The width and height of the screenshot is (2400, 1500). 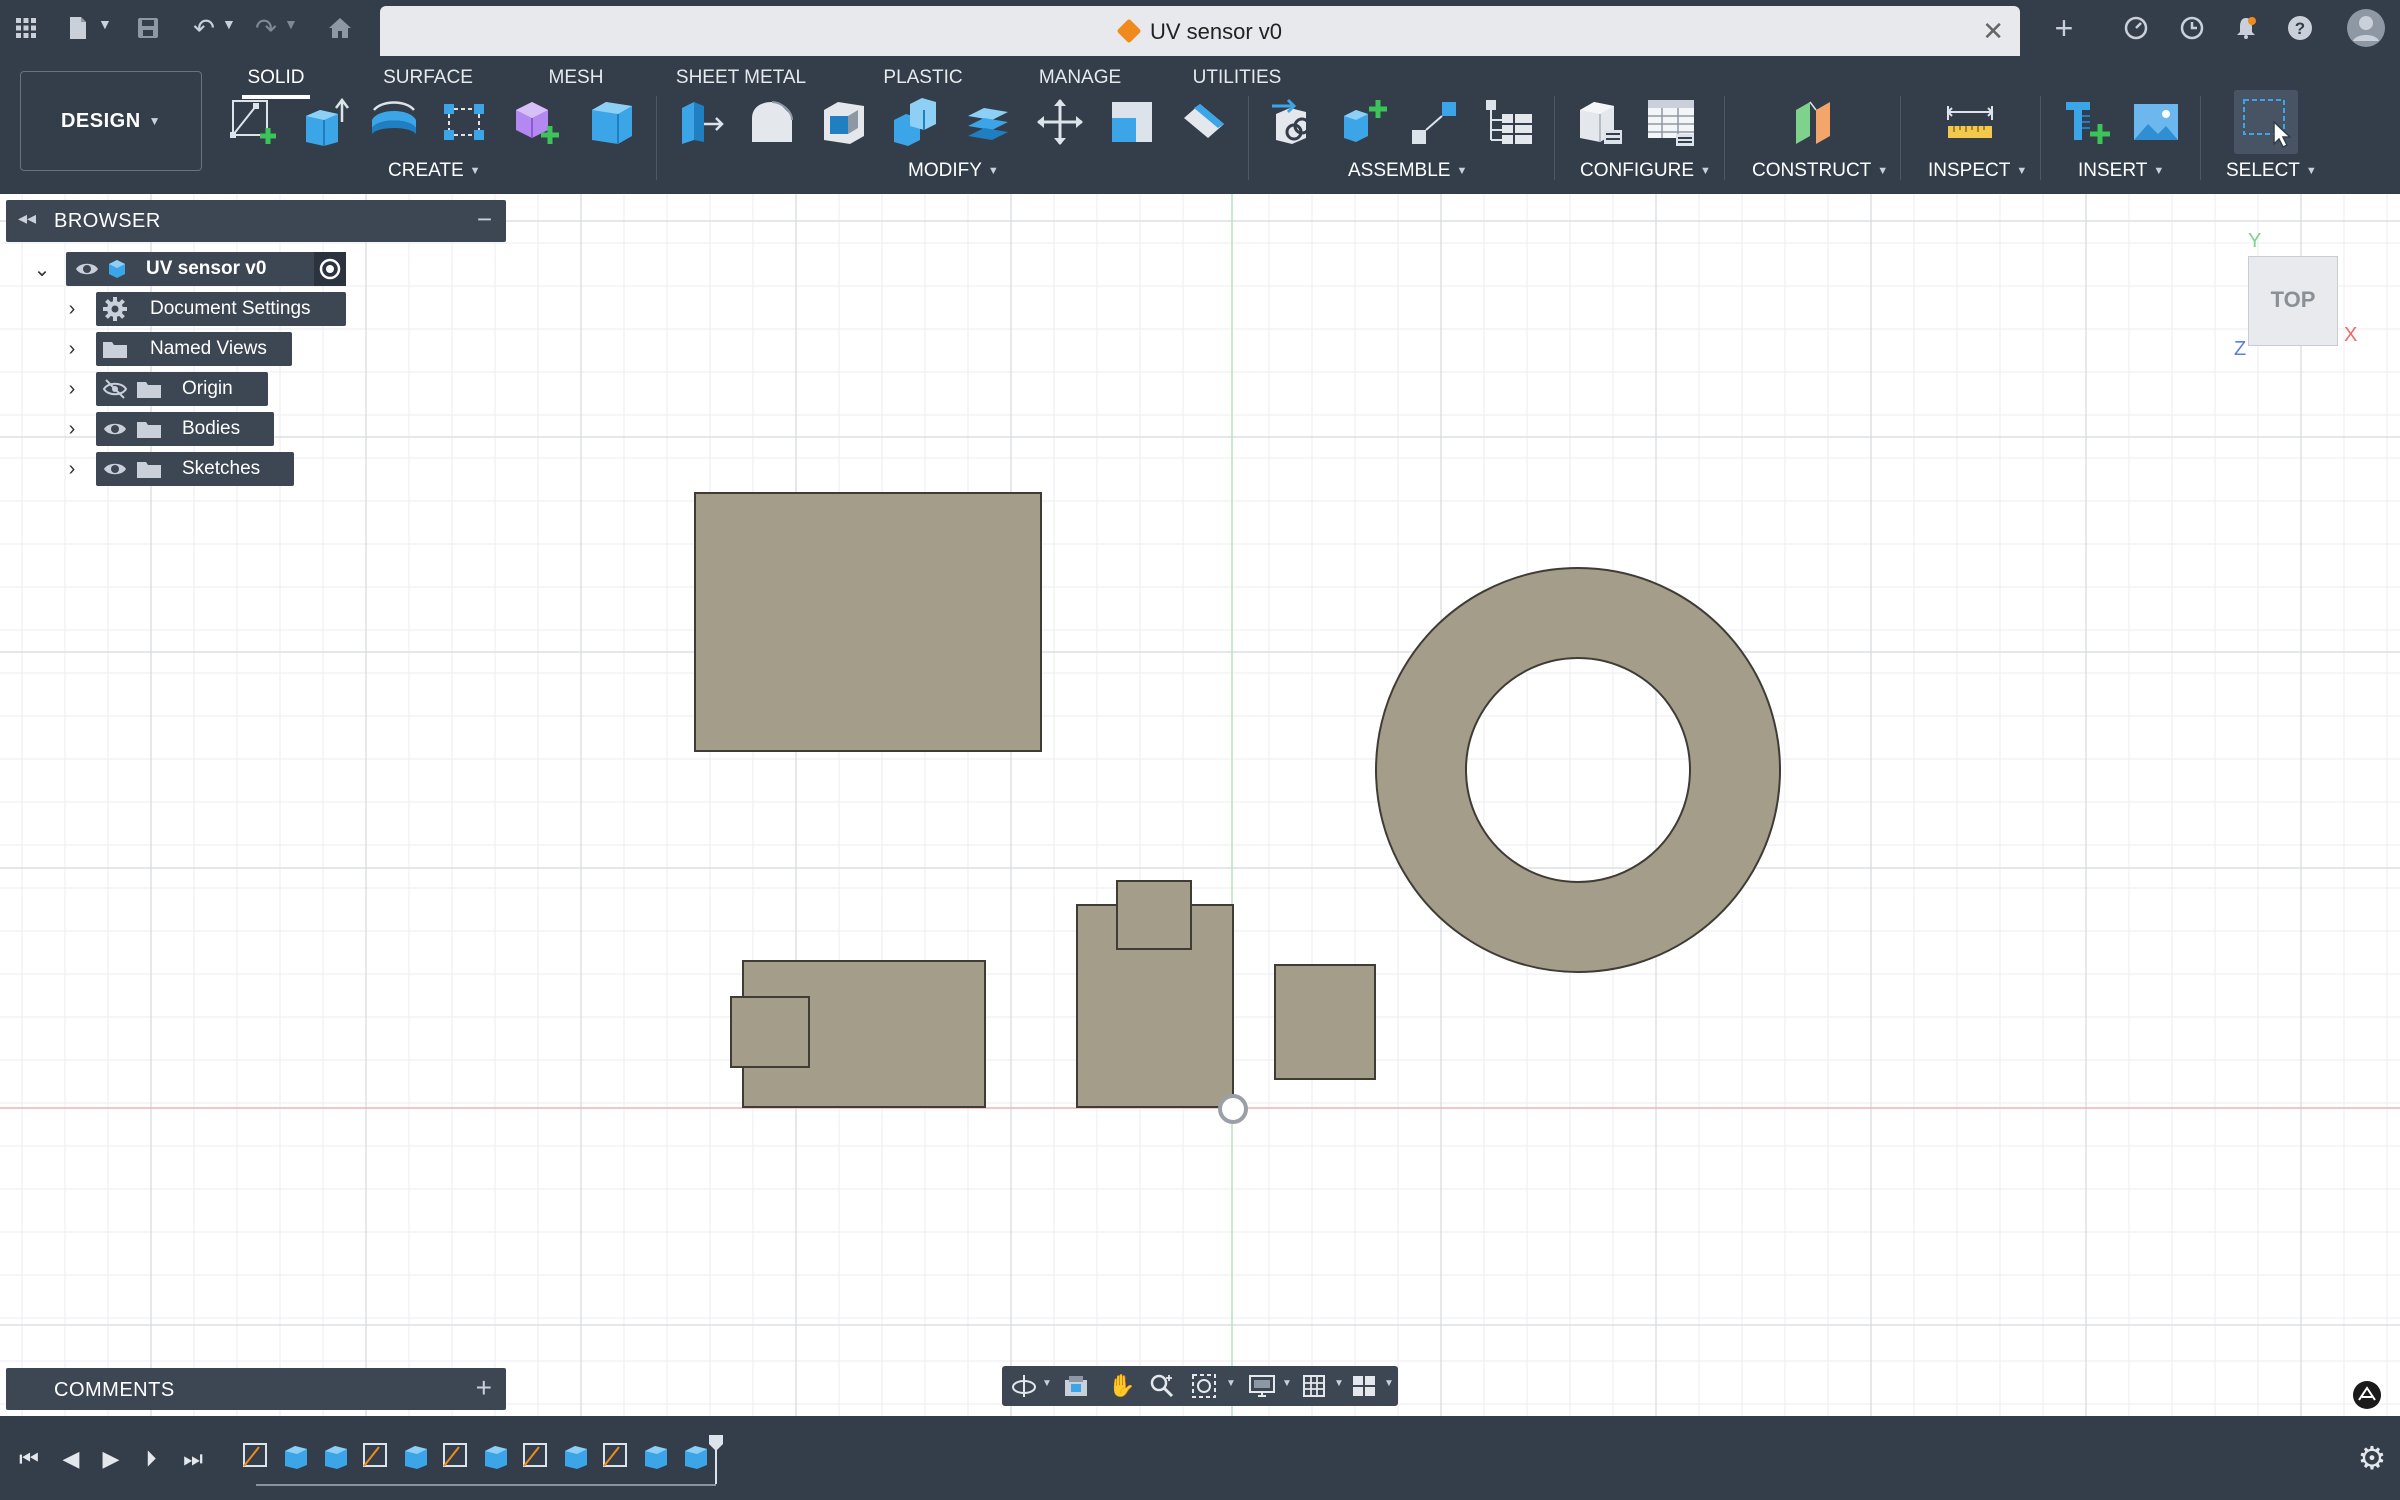 I want to click on browser-item-bodies: › Bodies, so click(x=210, y=429).